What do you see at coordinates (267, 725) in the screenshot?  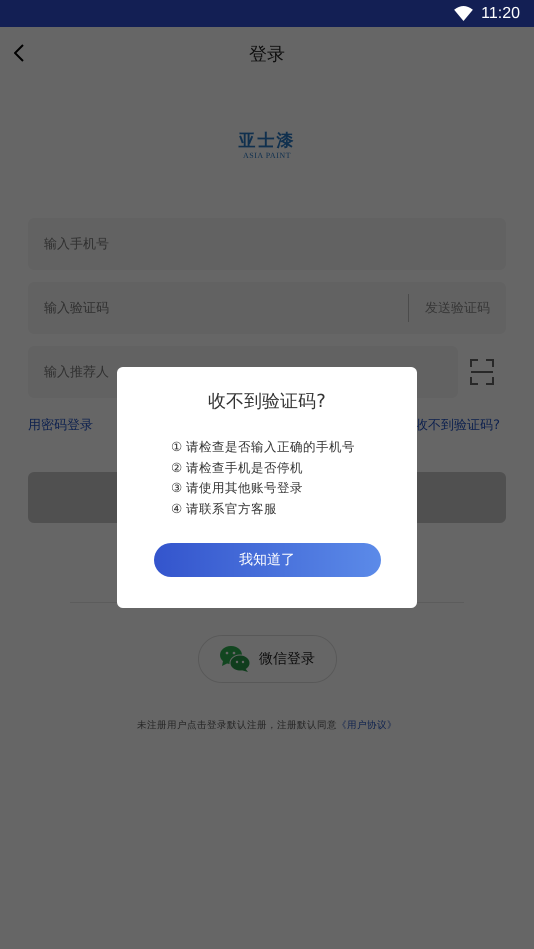 I see `footer-notice: 未注册用户点击登录默认注册，注册默认同意《用户协议》` at bounding box center [267, 725].